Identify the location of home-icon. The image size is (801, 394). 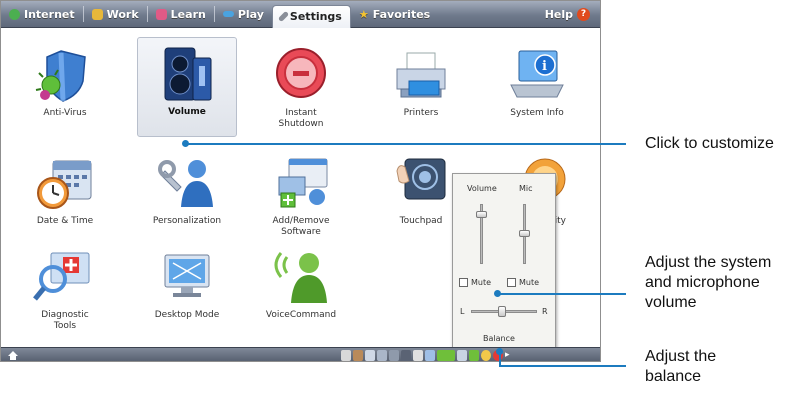
(13, 355).